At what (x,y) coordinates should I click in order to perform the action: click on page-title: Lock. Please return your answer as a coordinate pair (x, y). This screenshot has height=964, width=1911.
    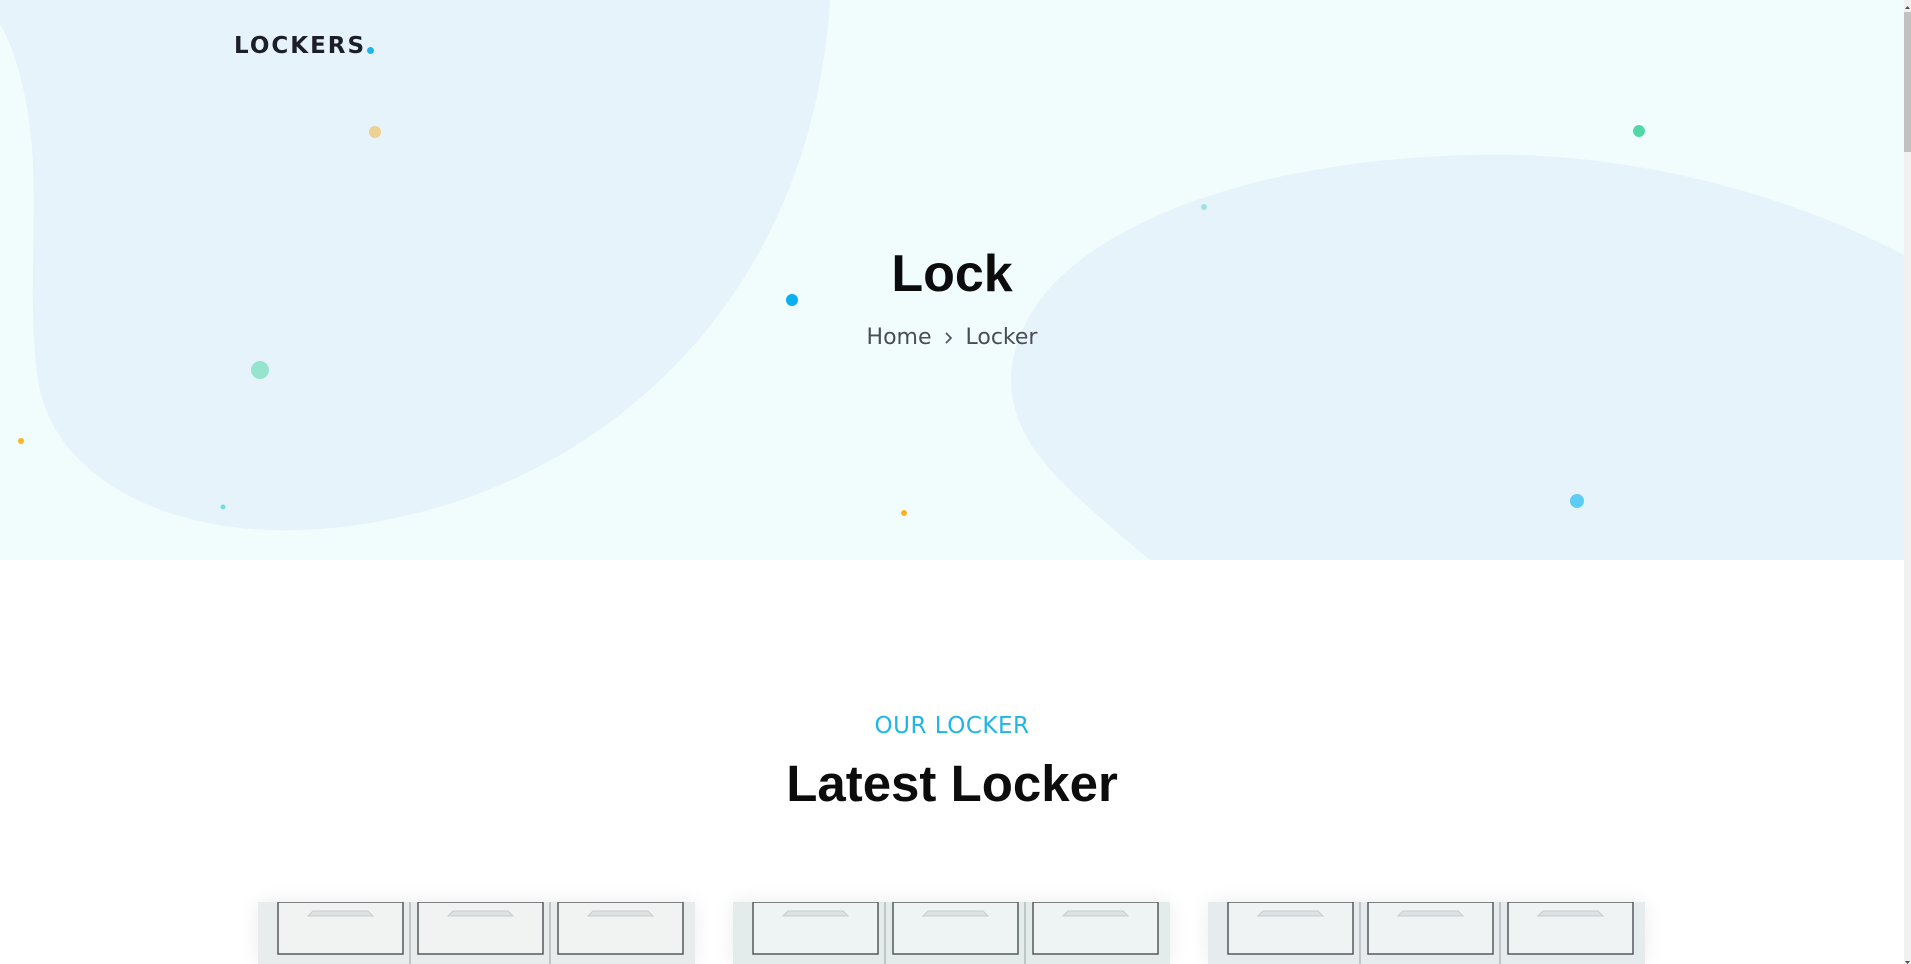
    Looking at the image, I should click on (952, 274).